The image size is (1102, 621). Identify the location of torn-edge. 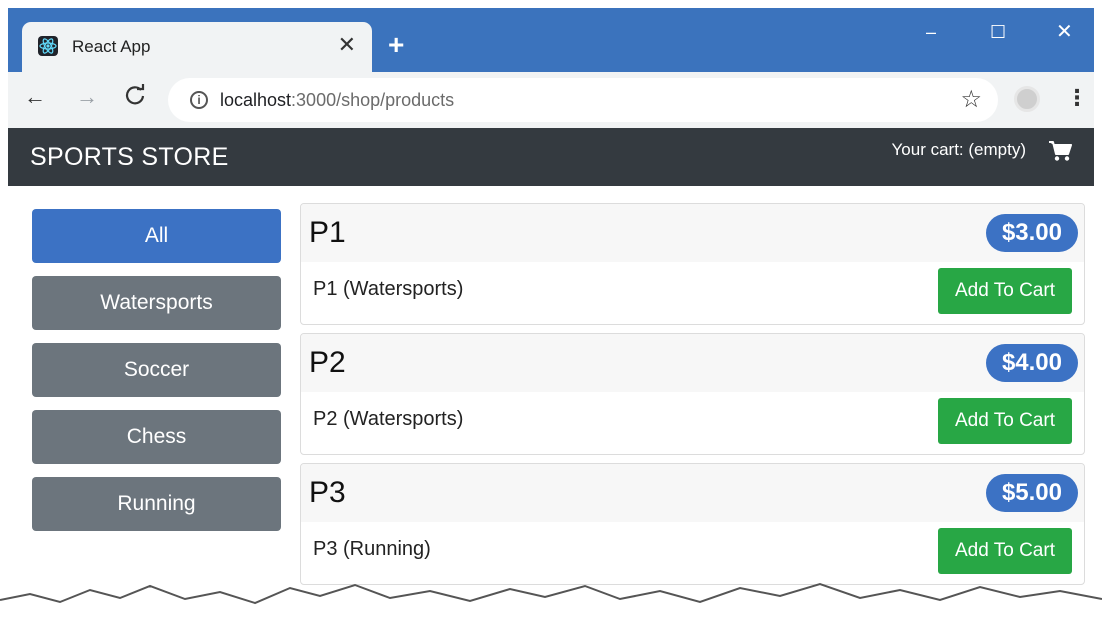
(551, 601).